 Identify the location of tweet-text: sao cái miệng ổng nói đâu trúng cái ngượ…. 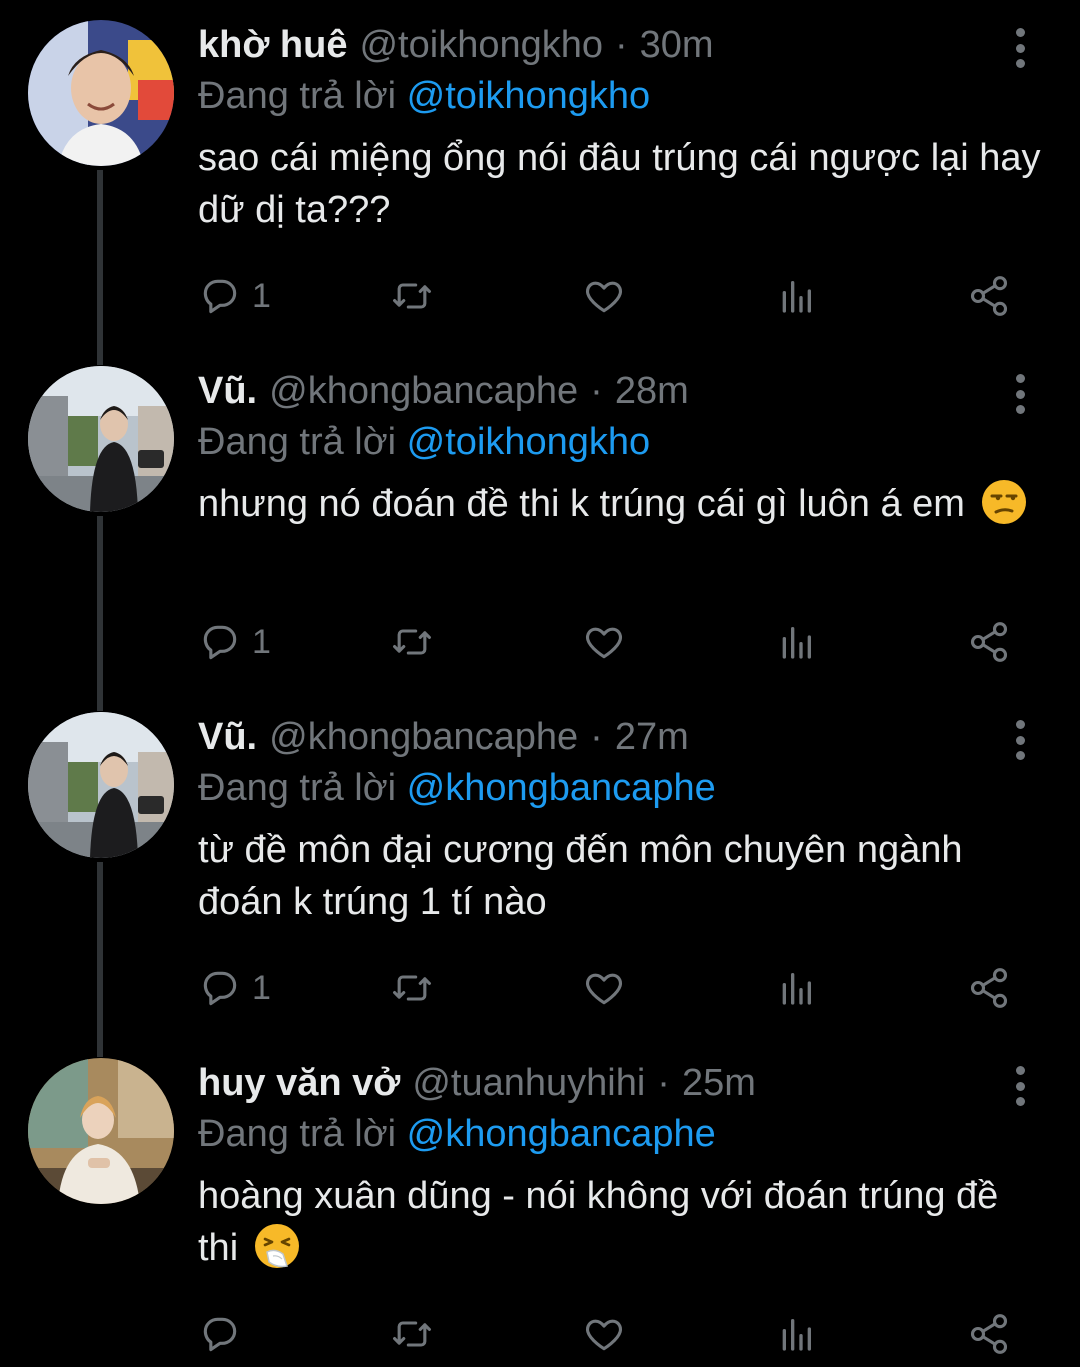
(623, 184).